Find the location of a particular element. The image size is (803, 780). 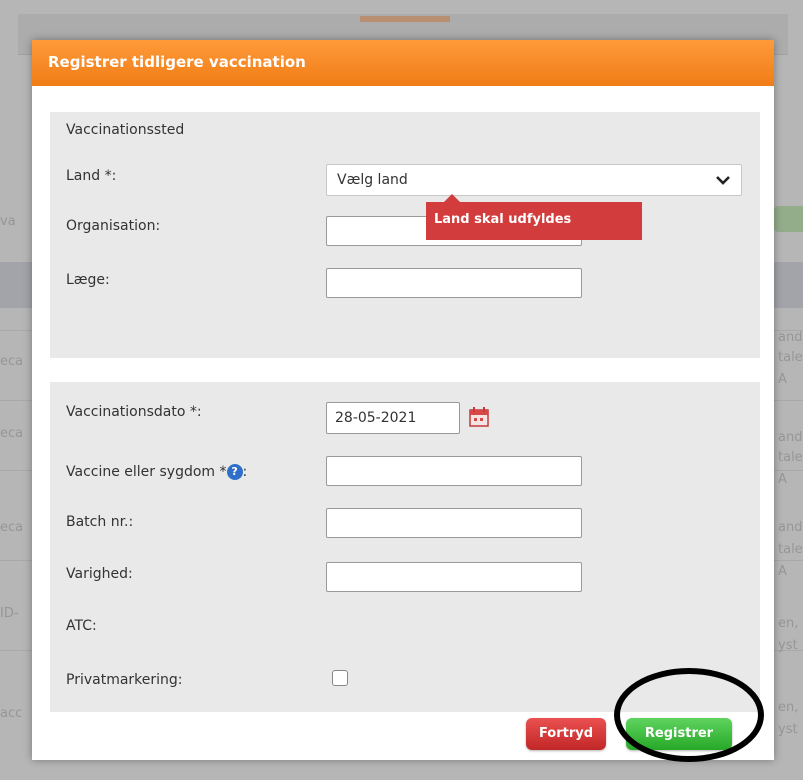

cancel-button: Fortryd is located at coordinates (566, 734).